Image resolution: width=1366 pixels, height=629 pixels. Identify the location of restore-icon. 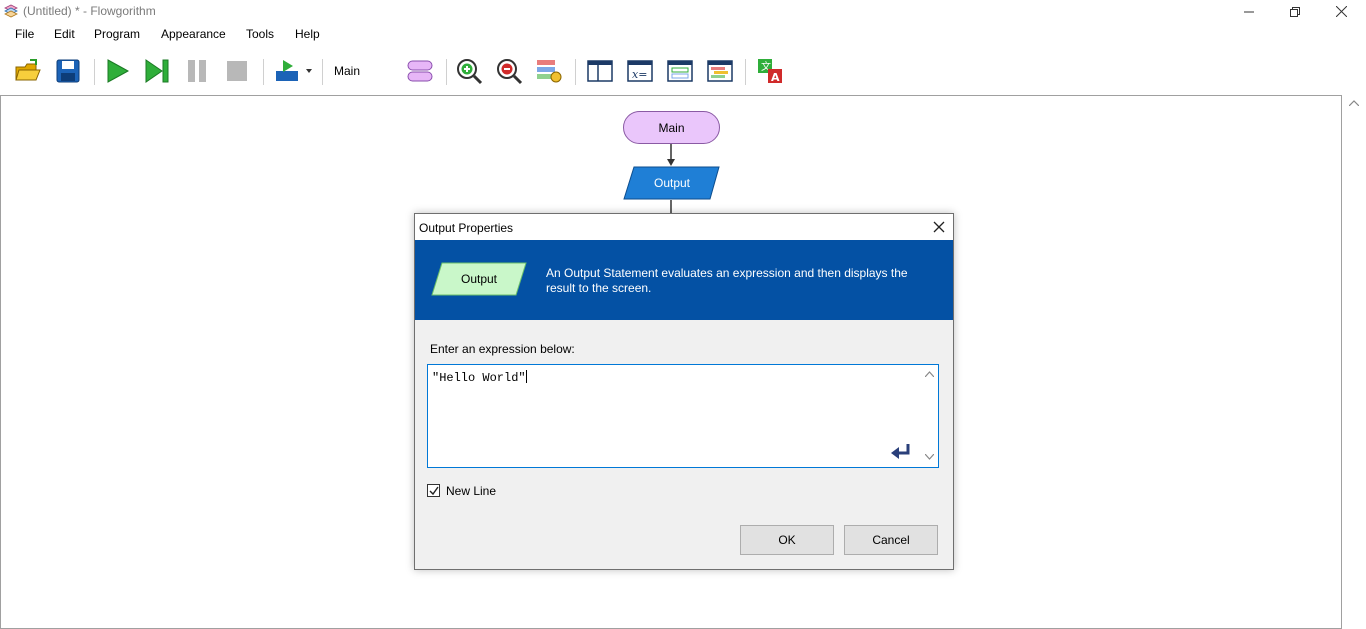
(1295, 11).